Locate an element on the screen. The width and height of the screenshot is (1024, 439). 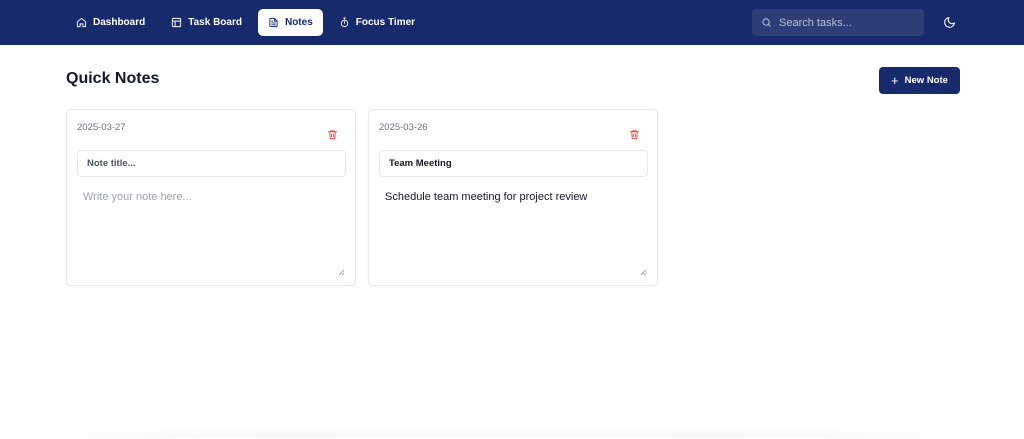
note-date: 2025-03-26 is located at coordinates (403, 127).